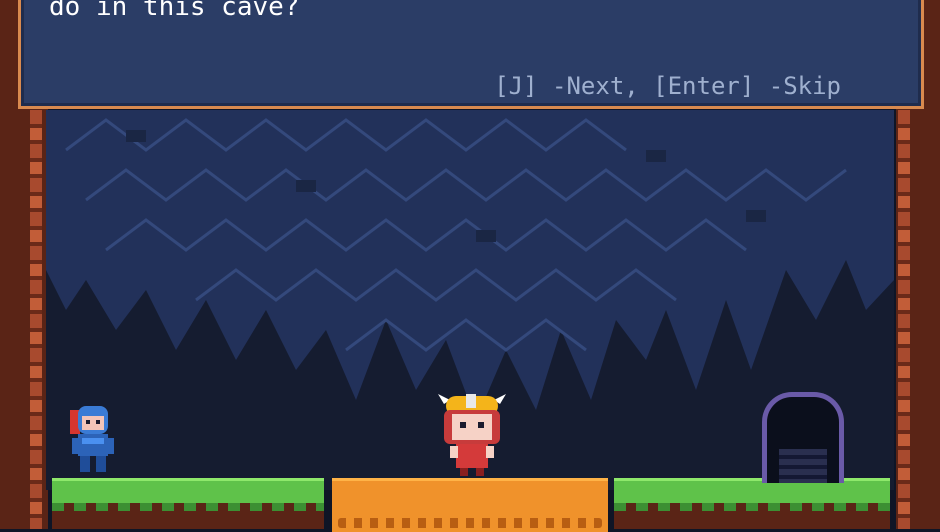  Describe the element at coordinates (667, 86) in the screenshot. I see `dialog-controls-hint: [J] -Next, [Enter] -Skip` at that location.